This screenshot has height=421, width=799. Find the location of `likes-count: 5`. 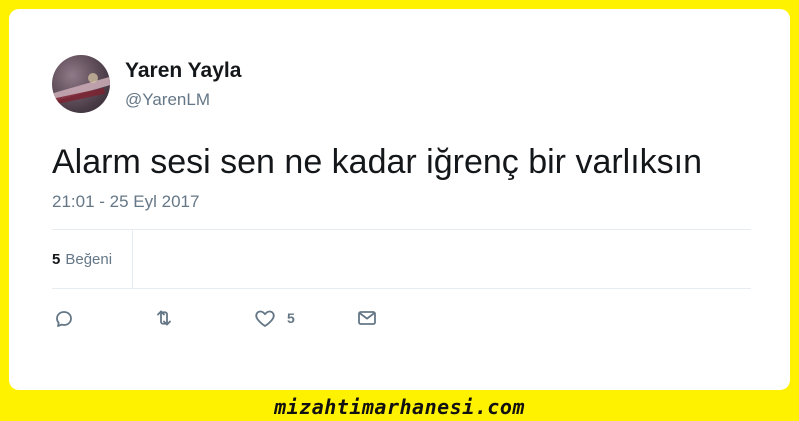

likes-count: 5 is located at coordinates (56, 259).